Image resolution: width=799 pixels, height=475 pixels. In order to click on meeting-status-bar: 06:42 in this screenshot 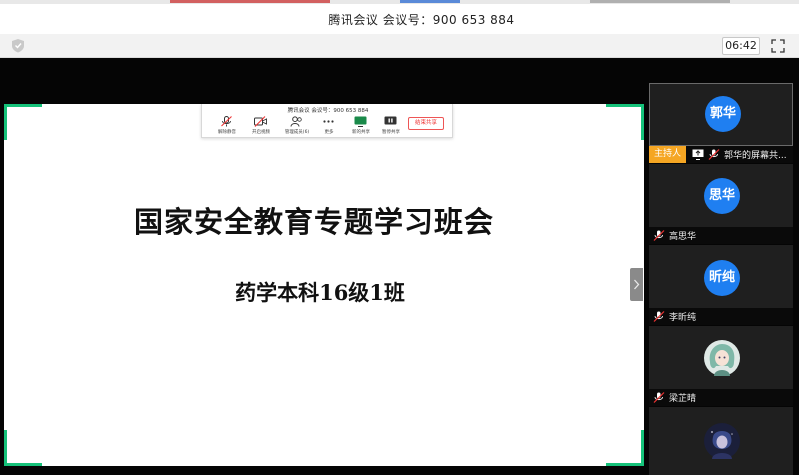, I will do `click(399, 46)`.